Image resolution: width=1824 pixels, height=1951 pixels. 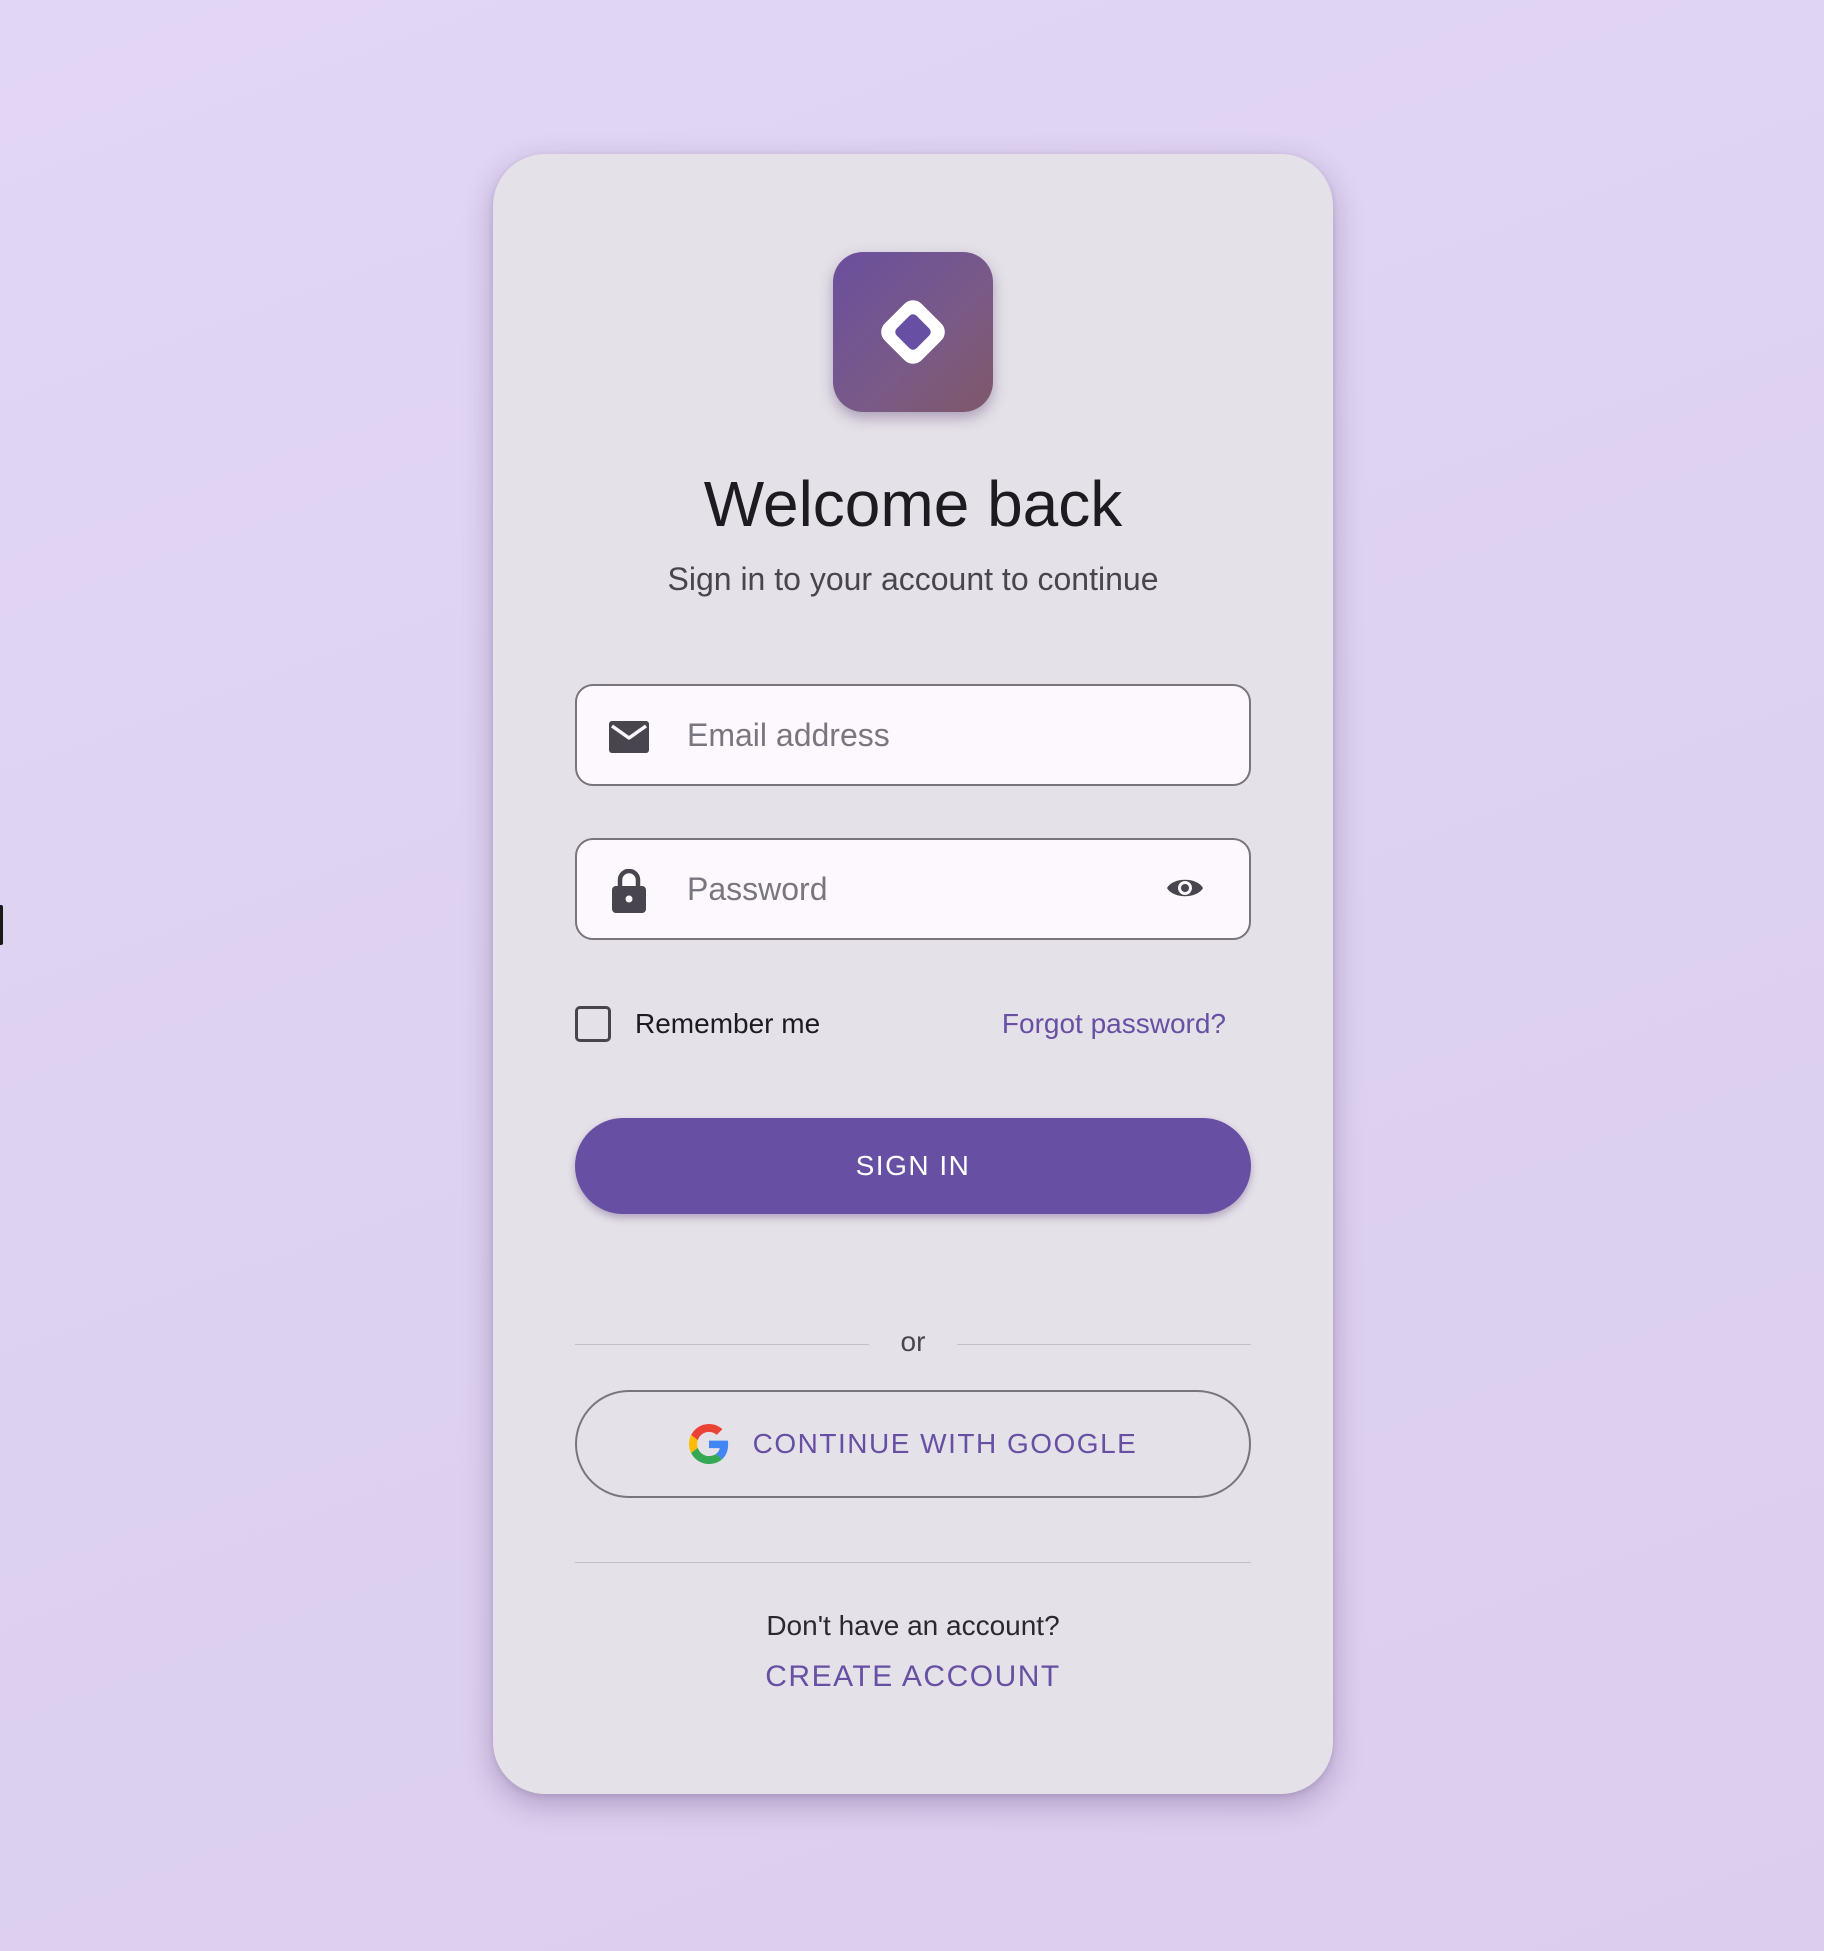 I want to click on remember-me: Remember me, so click(x=697, y=1024).